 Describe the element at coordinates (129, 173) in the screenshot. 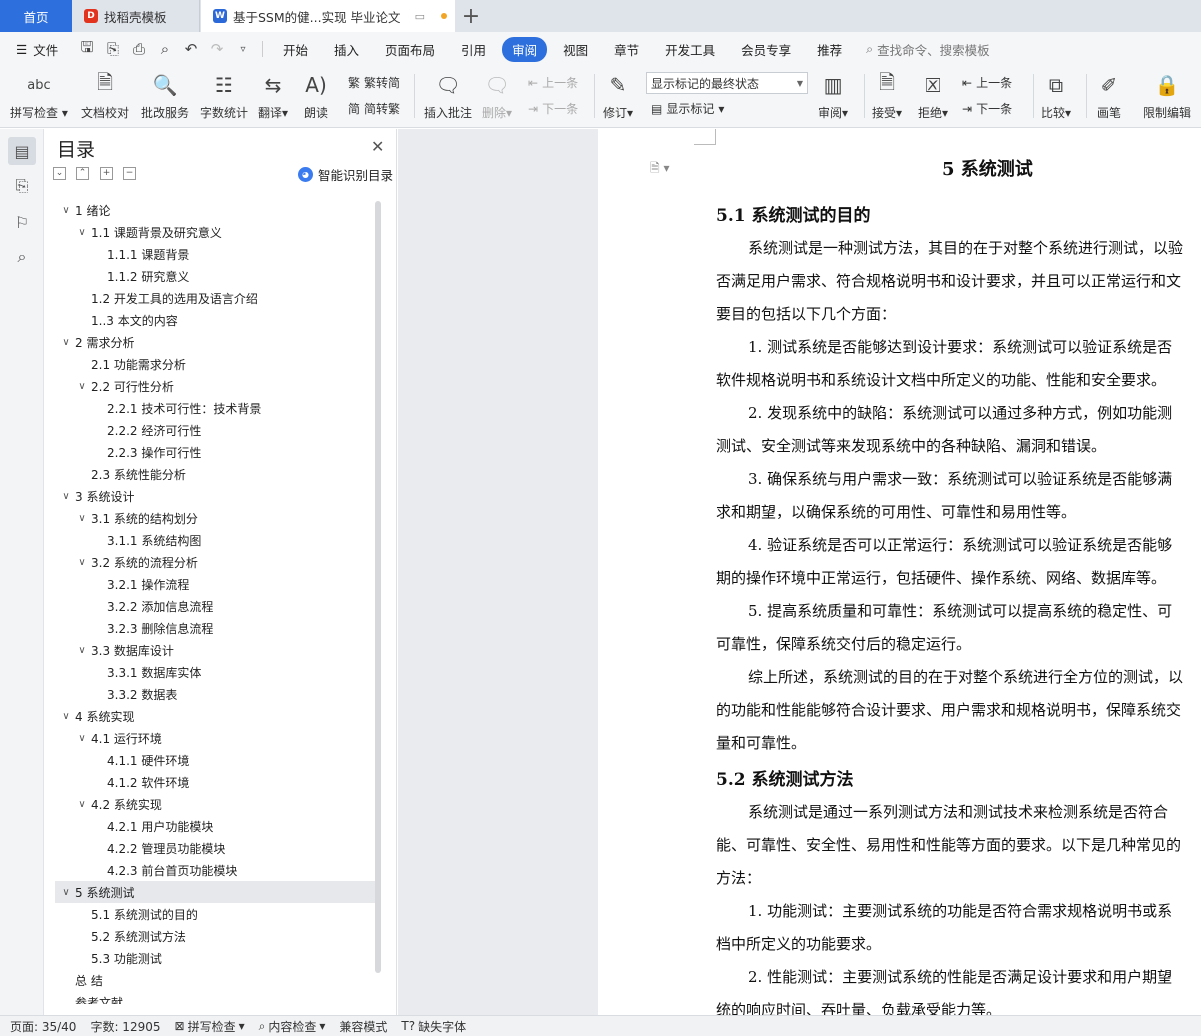

I see `remove-heading-icon: −` at that location.